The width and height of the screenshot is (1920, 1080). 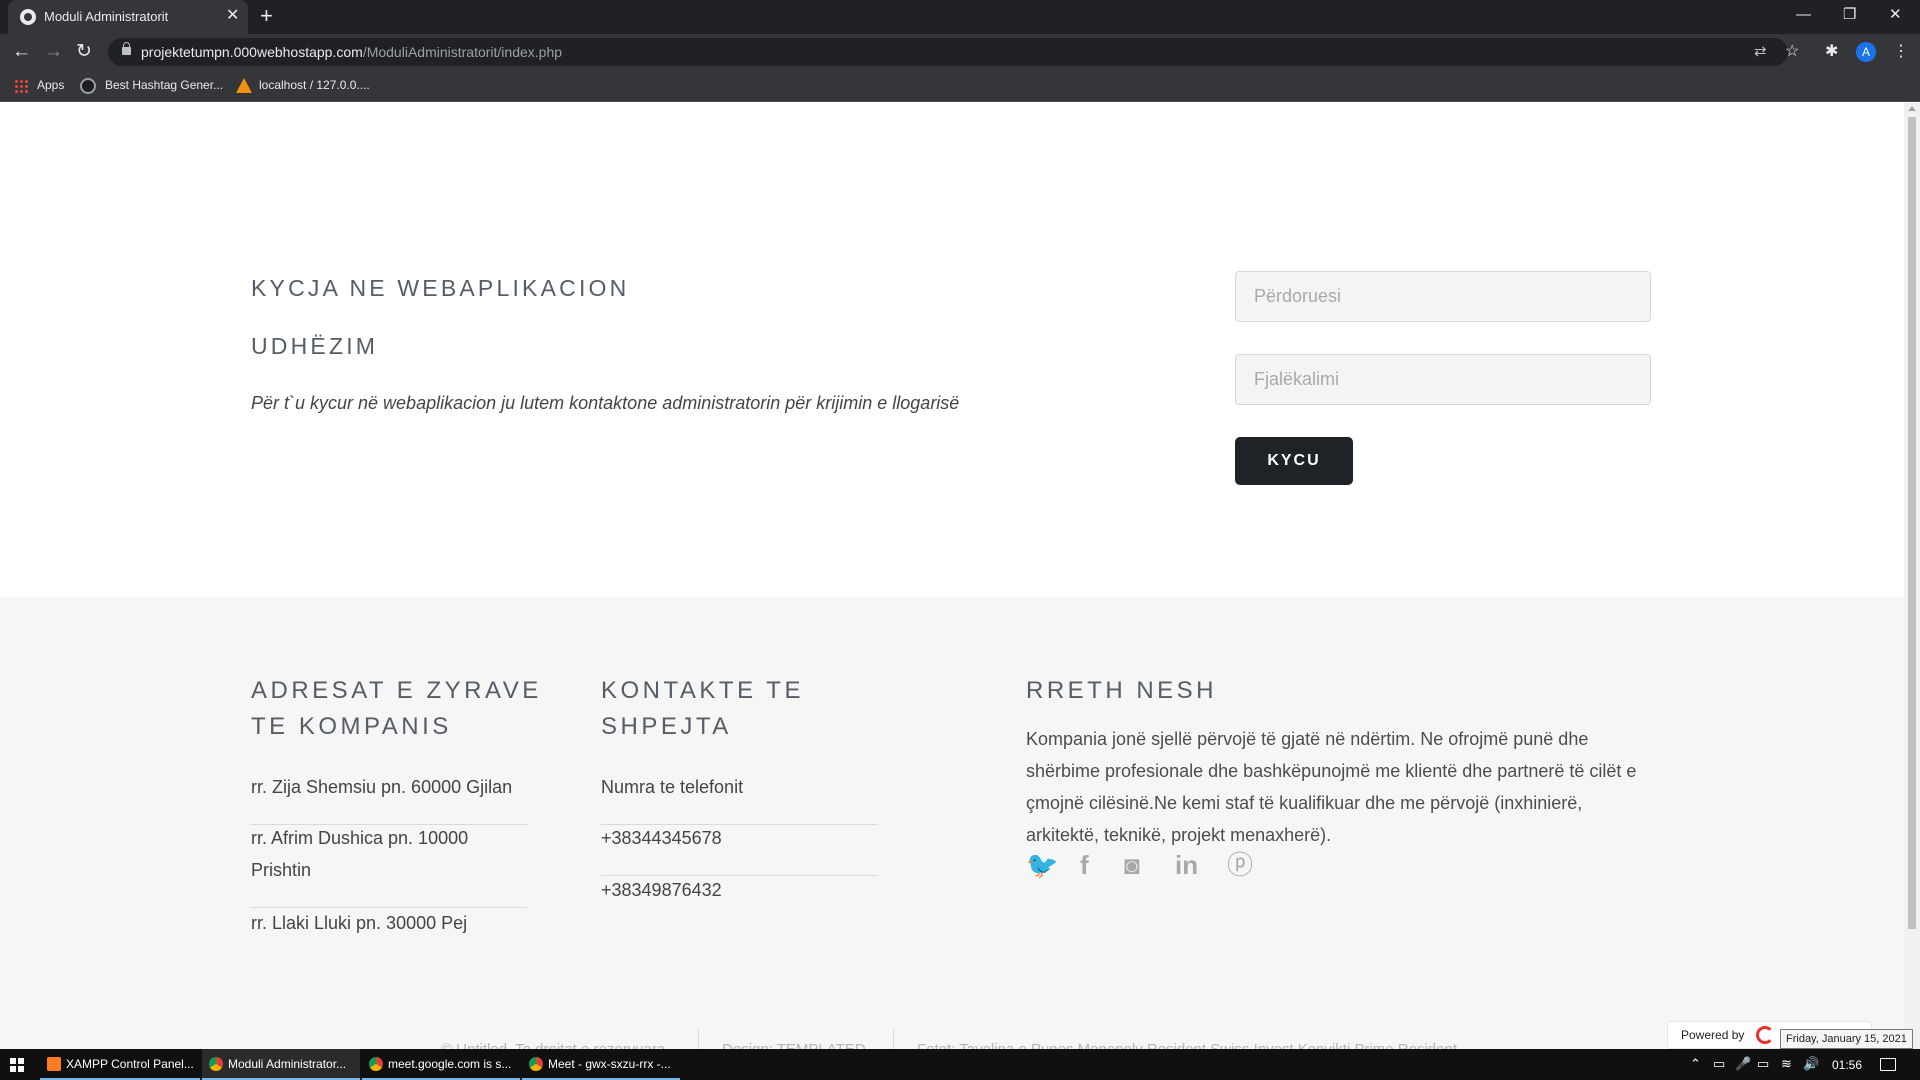 I want to click on back-icon: ←, so click(x=21, y=52).